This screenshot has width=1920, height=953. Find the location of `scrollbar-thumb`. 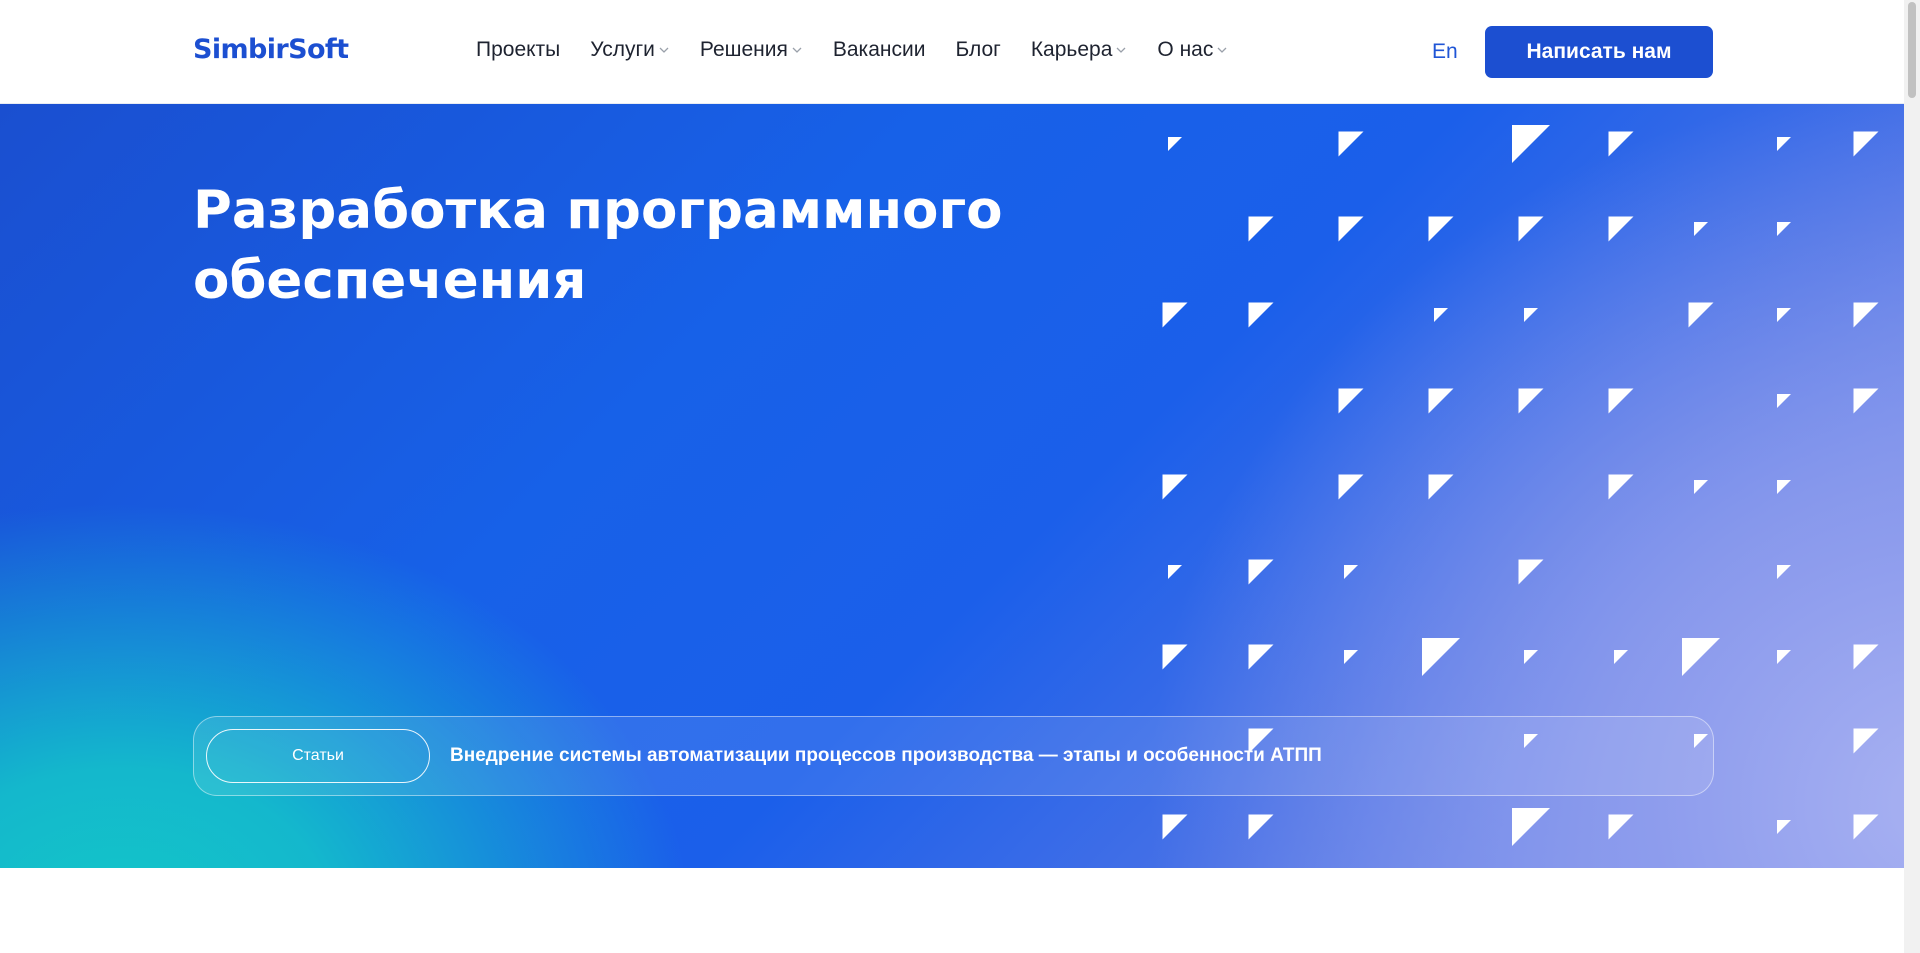

scrollbar-thumb is located at coordinates (1912, 50).